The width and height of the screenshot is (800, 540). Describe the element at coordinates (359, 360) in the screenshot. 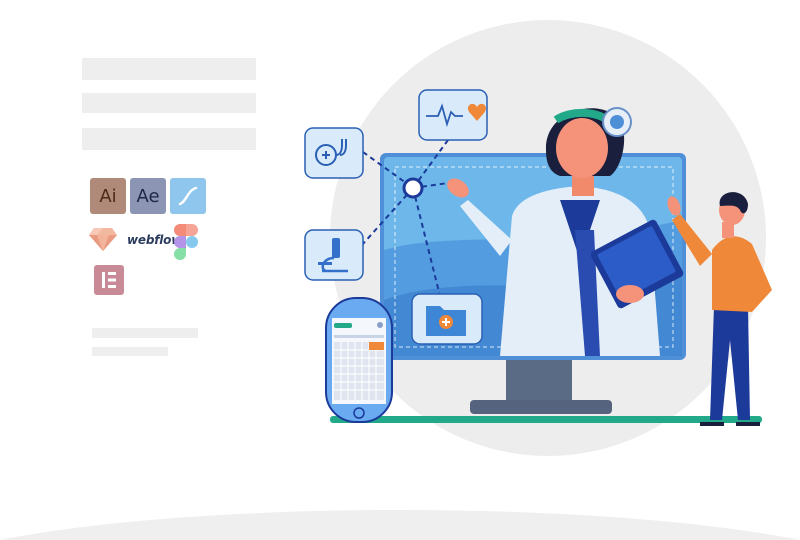

I see `phone-device` at that location.